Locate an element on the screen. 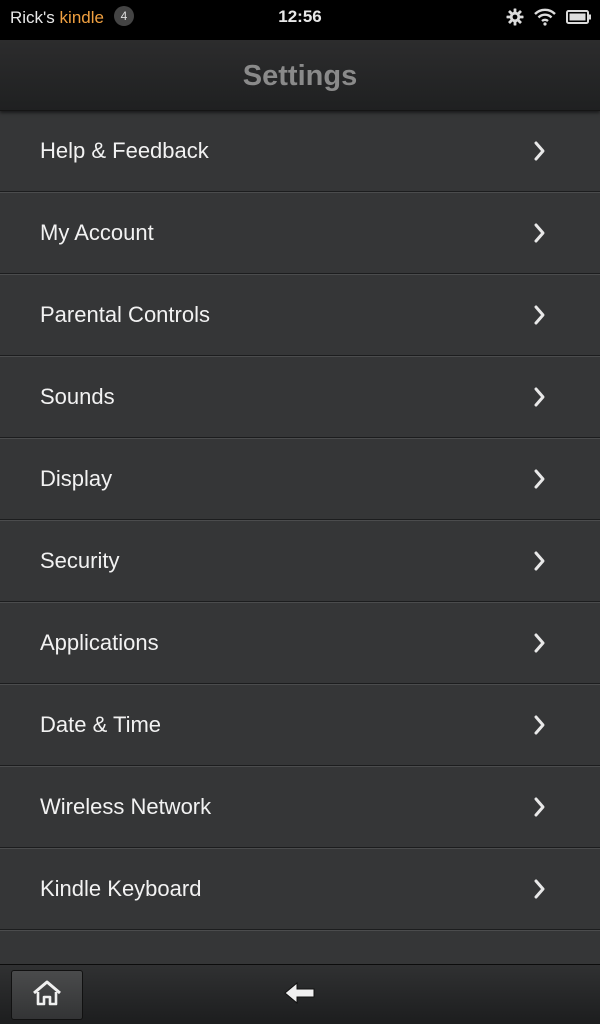 The height and width of the screenshot is (1024, 600). settings-header: Settings is located at coordinates (300, 75).